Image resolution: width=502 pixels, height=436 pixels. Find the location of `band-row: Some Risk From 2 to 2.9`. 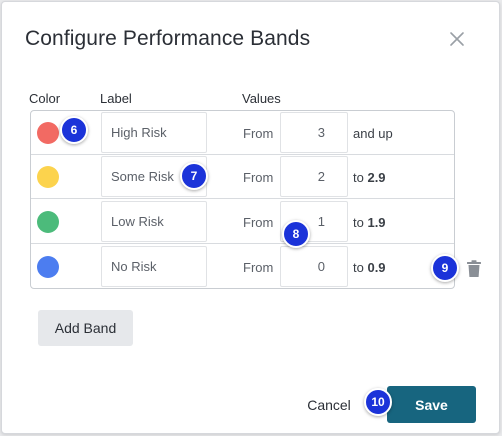

band-row: Some Risk From 2 to 2.9 is located at coordinates (242, 177).